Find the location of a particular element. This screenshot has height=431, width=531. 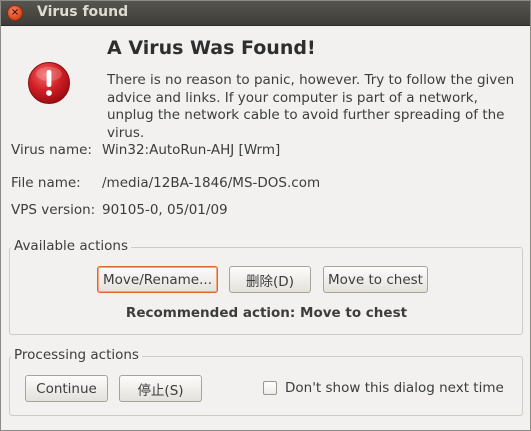

close-icon: × is located at coordinates (15, 13).